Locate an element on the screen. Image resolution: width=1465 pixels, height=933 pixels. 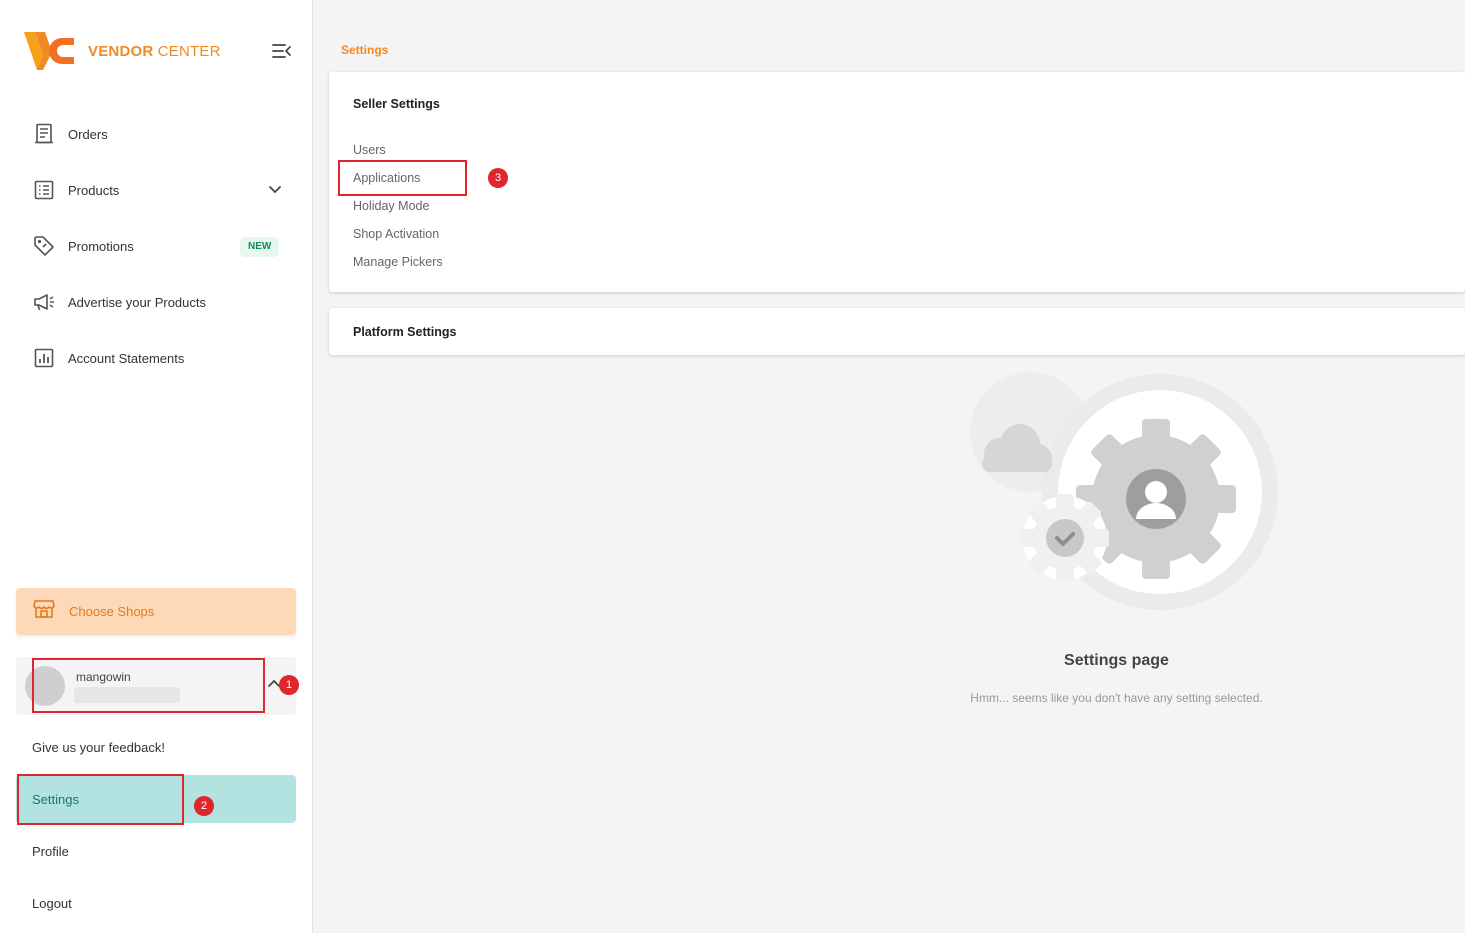
vendor-center-logo: VENDOR CENTER is located at coordinates (122, 51).